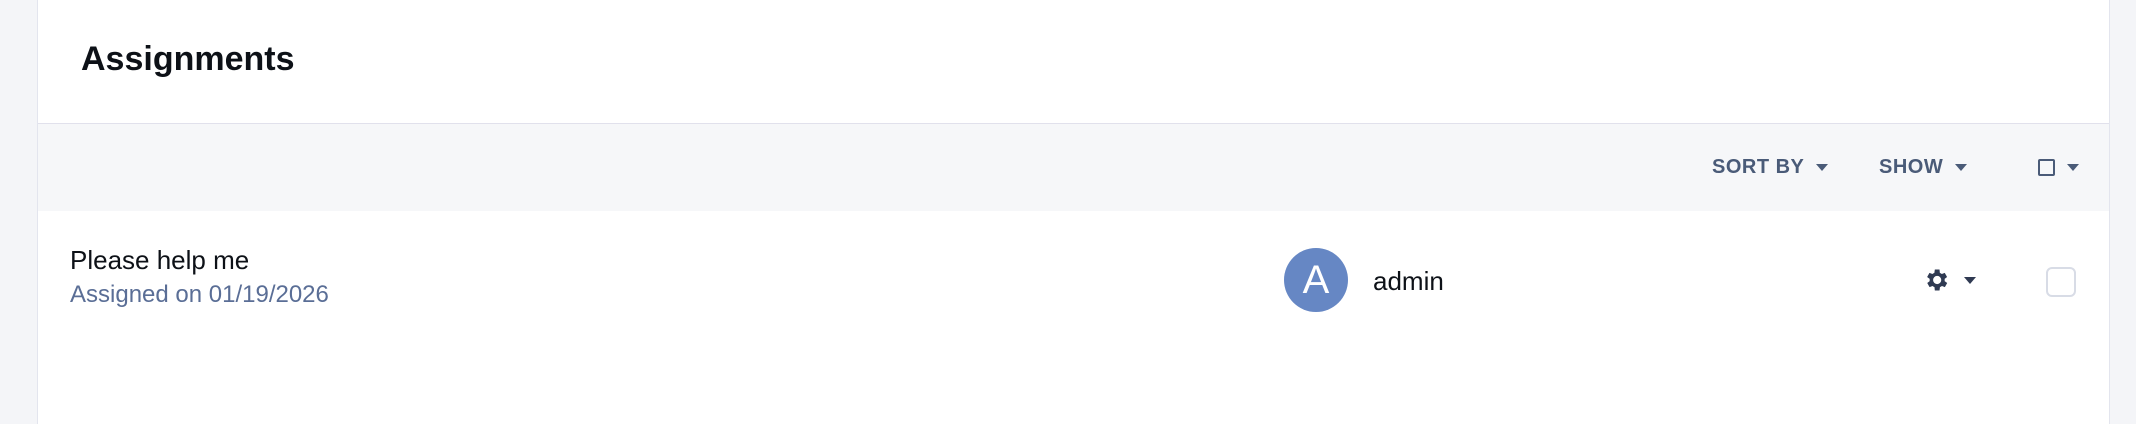  I want to click on assignee-name: admin, so click(1408, 281).